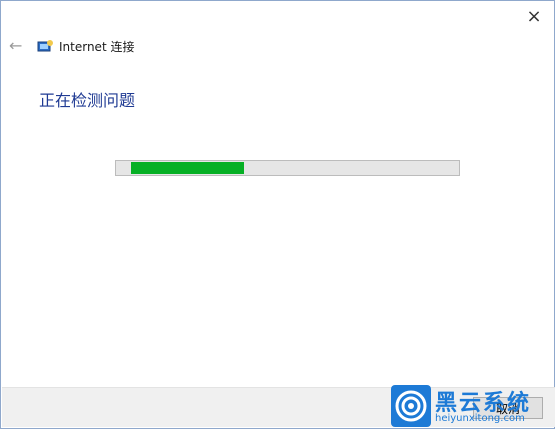 This screenshot has width=555, height=429. What do you see at coordinates (45, 46) in the screenshot?
I see `network-icon` at bounding box center [45, 46].